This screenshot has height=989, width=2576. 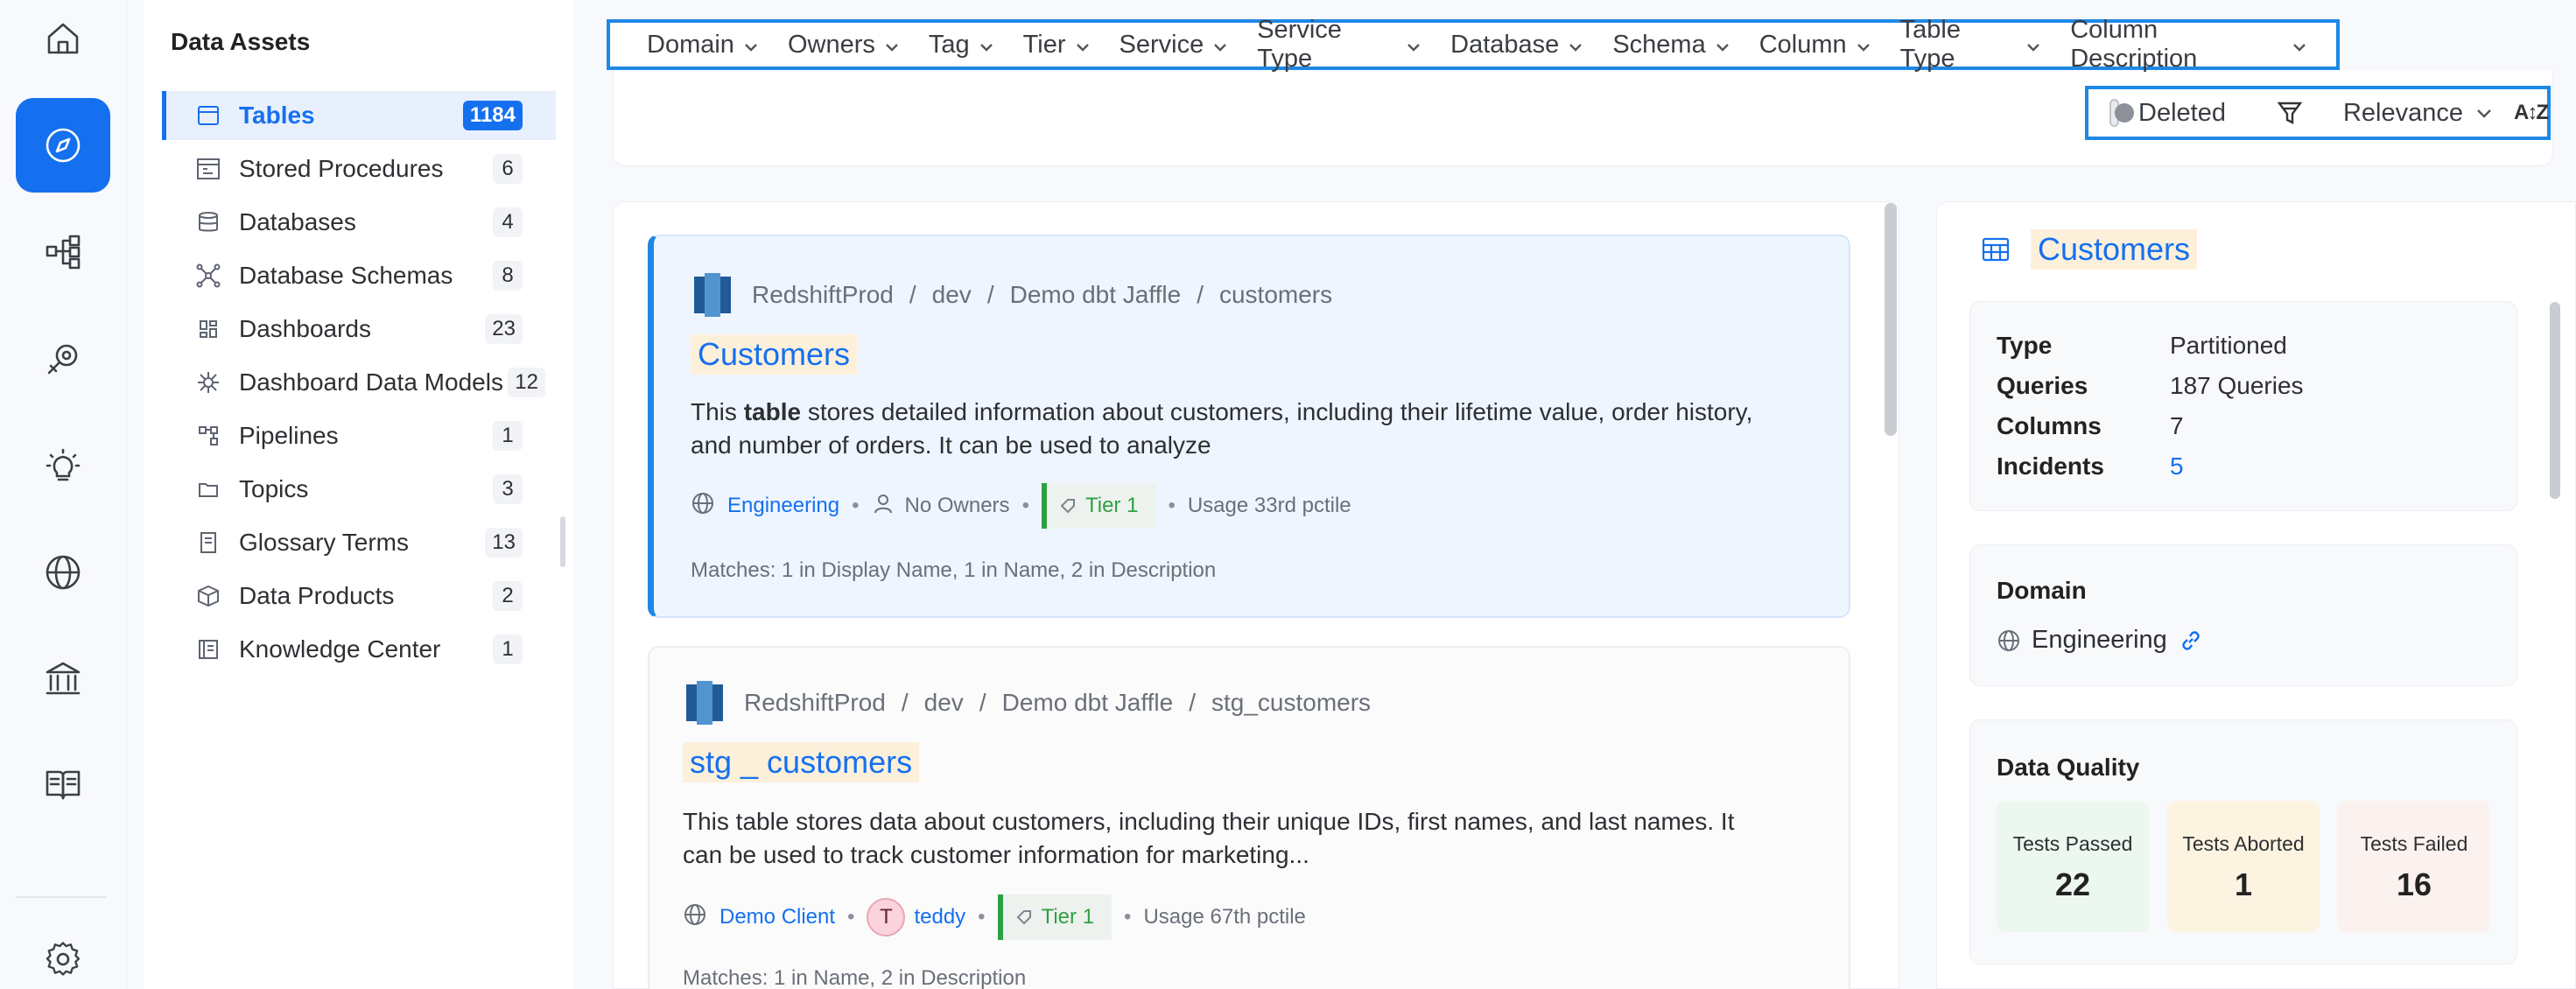 I want to click on filter-owners: Owners, so click(x=845, y=45).